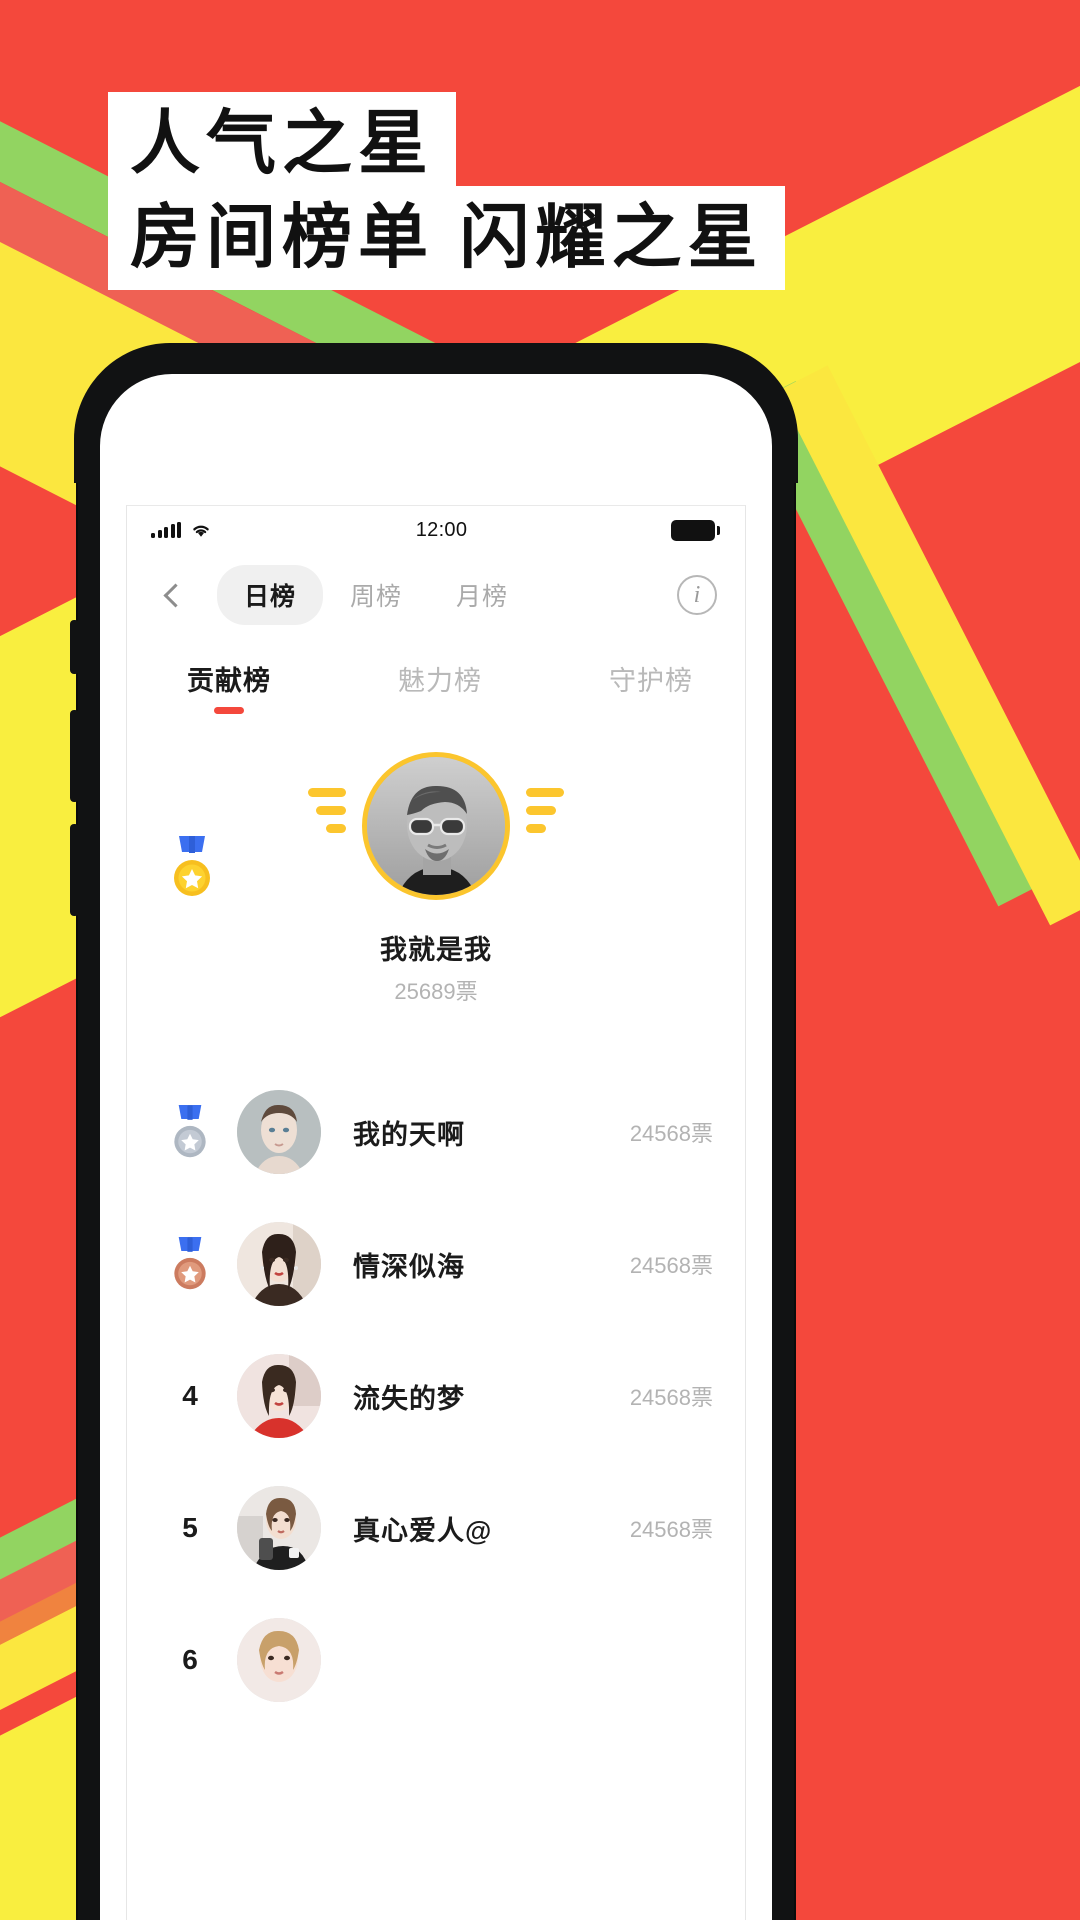 Image resolution: width=1080 pixels, height=1920 pixels. I want to click on nav-bar: 日榜 周榜 月榜 i, so click(436, 595).